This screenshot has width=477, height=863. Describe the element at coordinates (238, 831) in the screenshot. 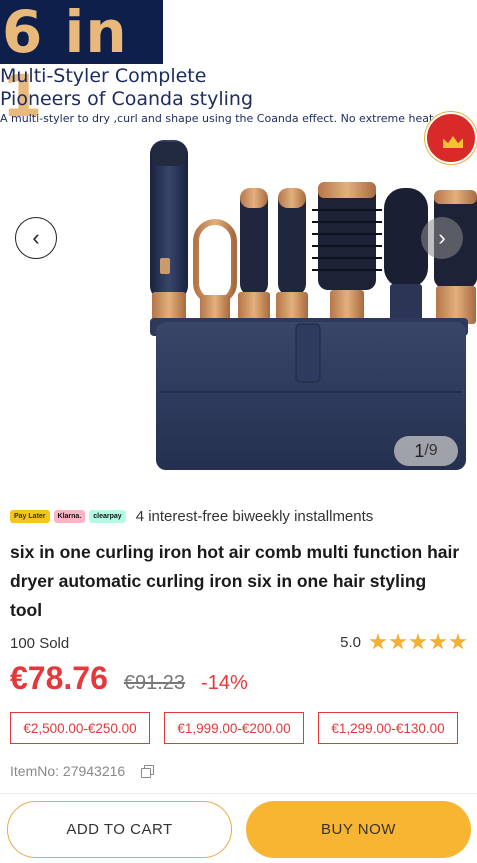

I see `bottom-action-bar: ADD TO CART BUY NOW` at that location.